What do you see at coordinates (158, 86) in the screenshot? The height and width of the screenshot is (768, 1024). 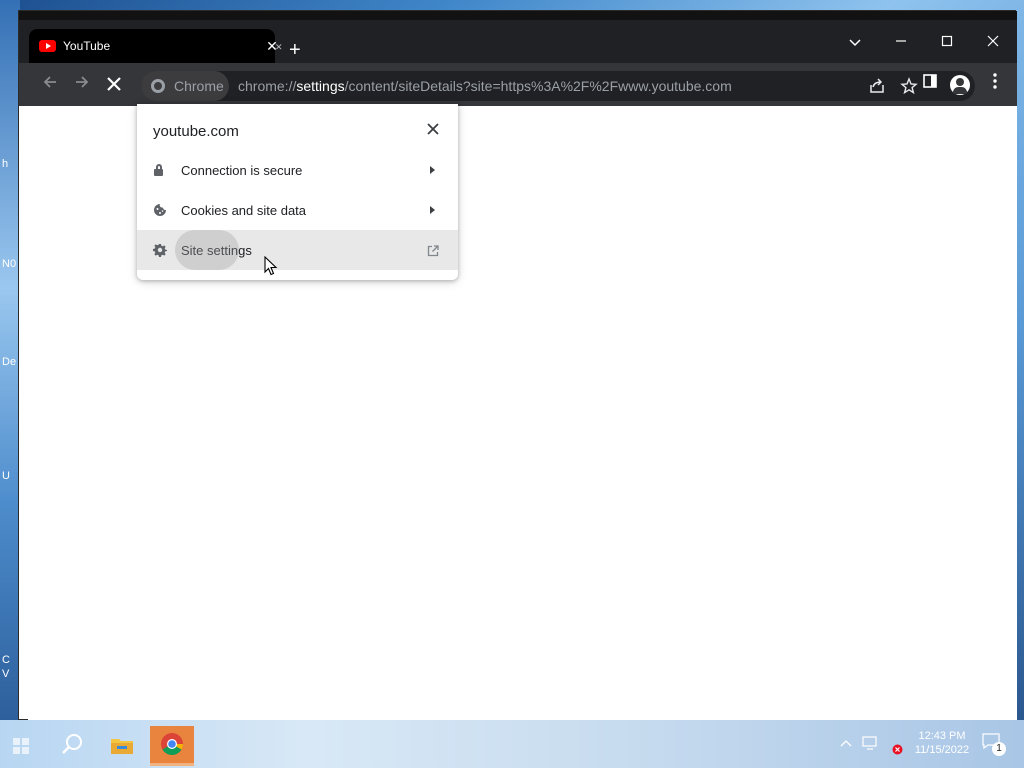 I see `chrome-icon` at bounding box center [158, 86].